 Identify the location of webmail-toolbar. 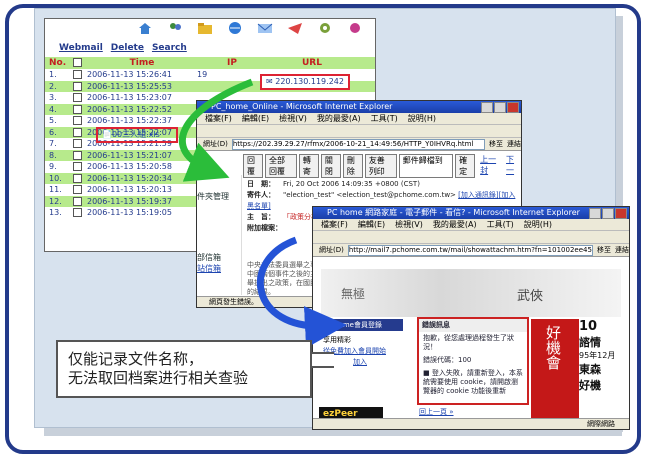
(210, 30).